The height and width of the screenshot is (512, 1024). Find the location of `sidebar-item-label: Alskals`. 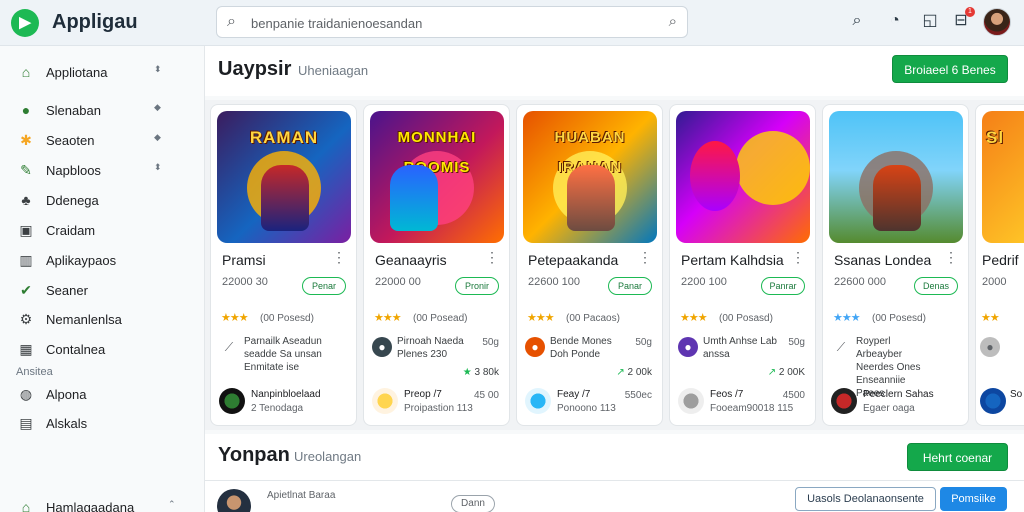

sidebar-item-label: Alskals is located at coordinates (67, 423).